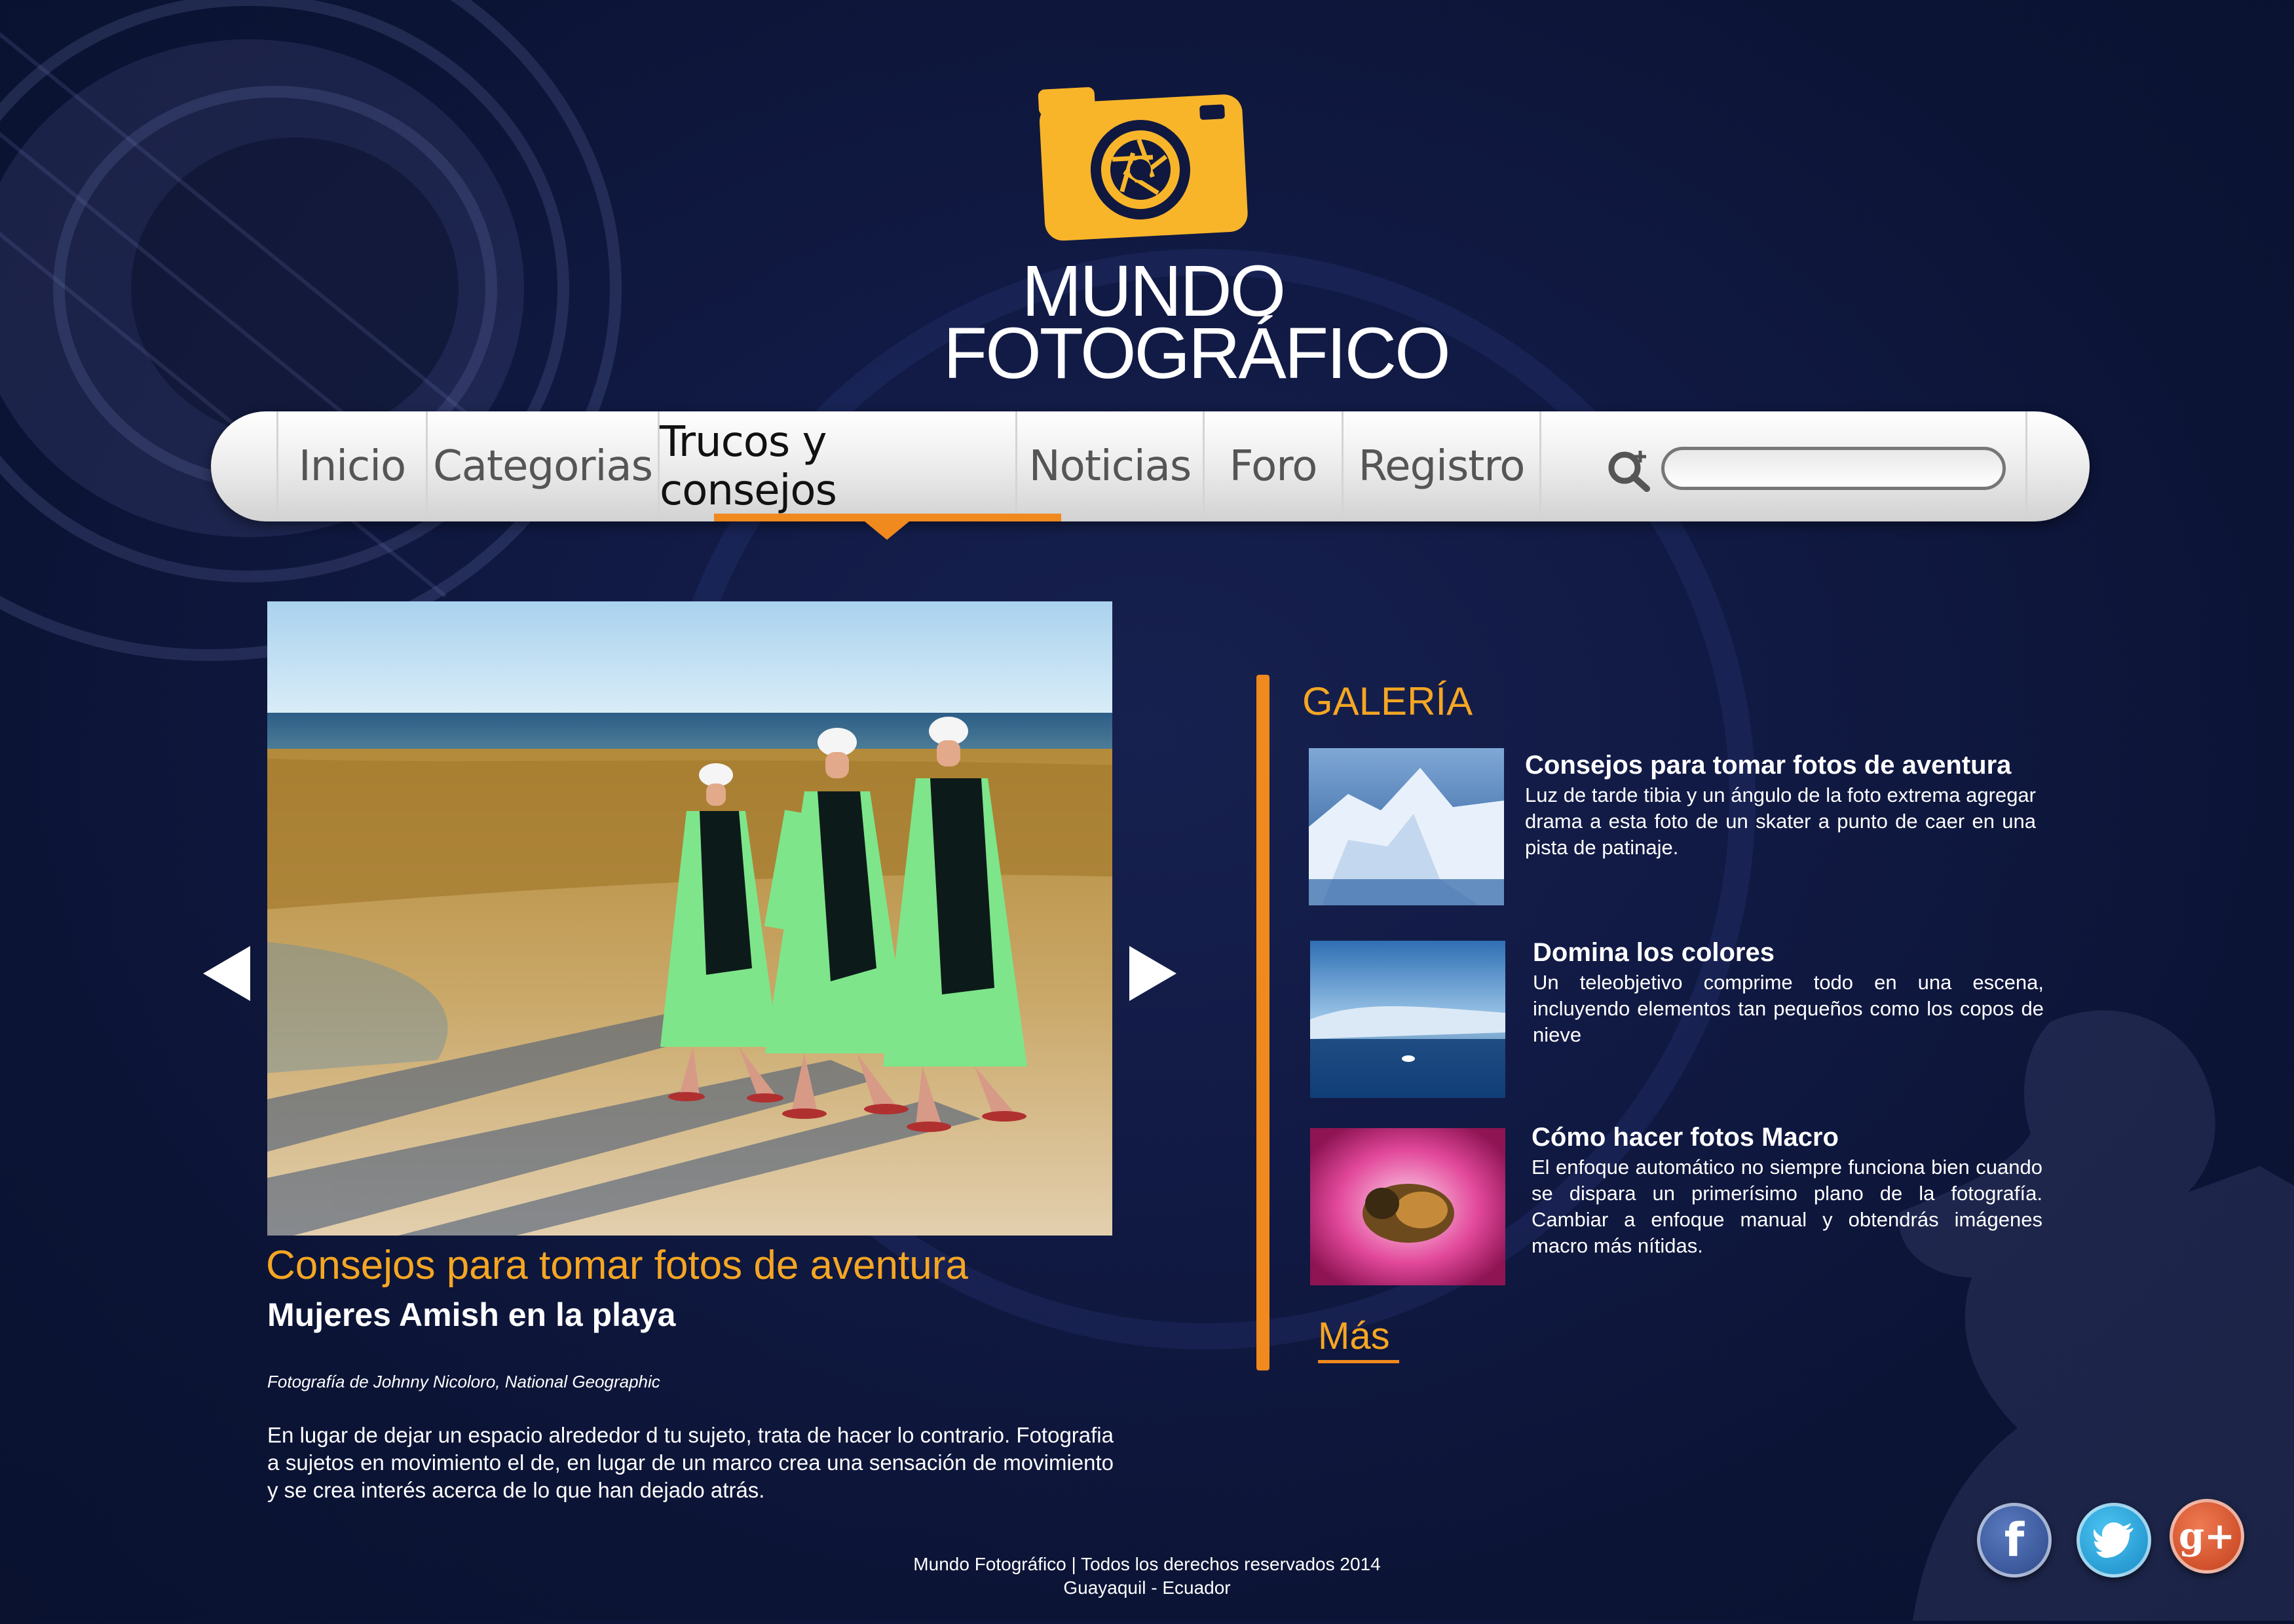 The width and height of the screenshot is (2294, 1624). What do you see at coordinates (1147, 1587) in the screenshot?
I see `footer-location: Guayaquil - Ecuador` at bounding box center [1147, 1587].